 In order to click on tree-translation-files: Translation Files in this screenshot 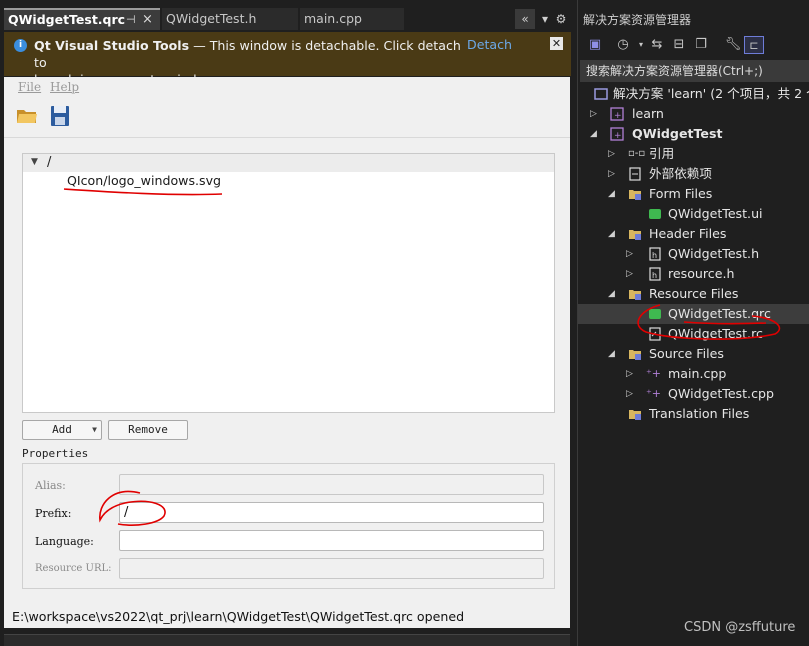, I will do `click(693, 414)`.